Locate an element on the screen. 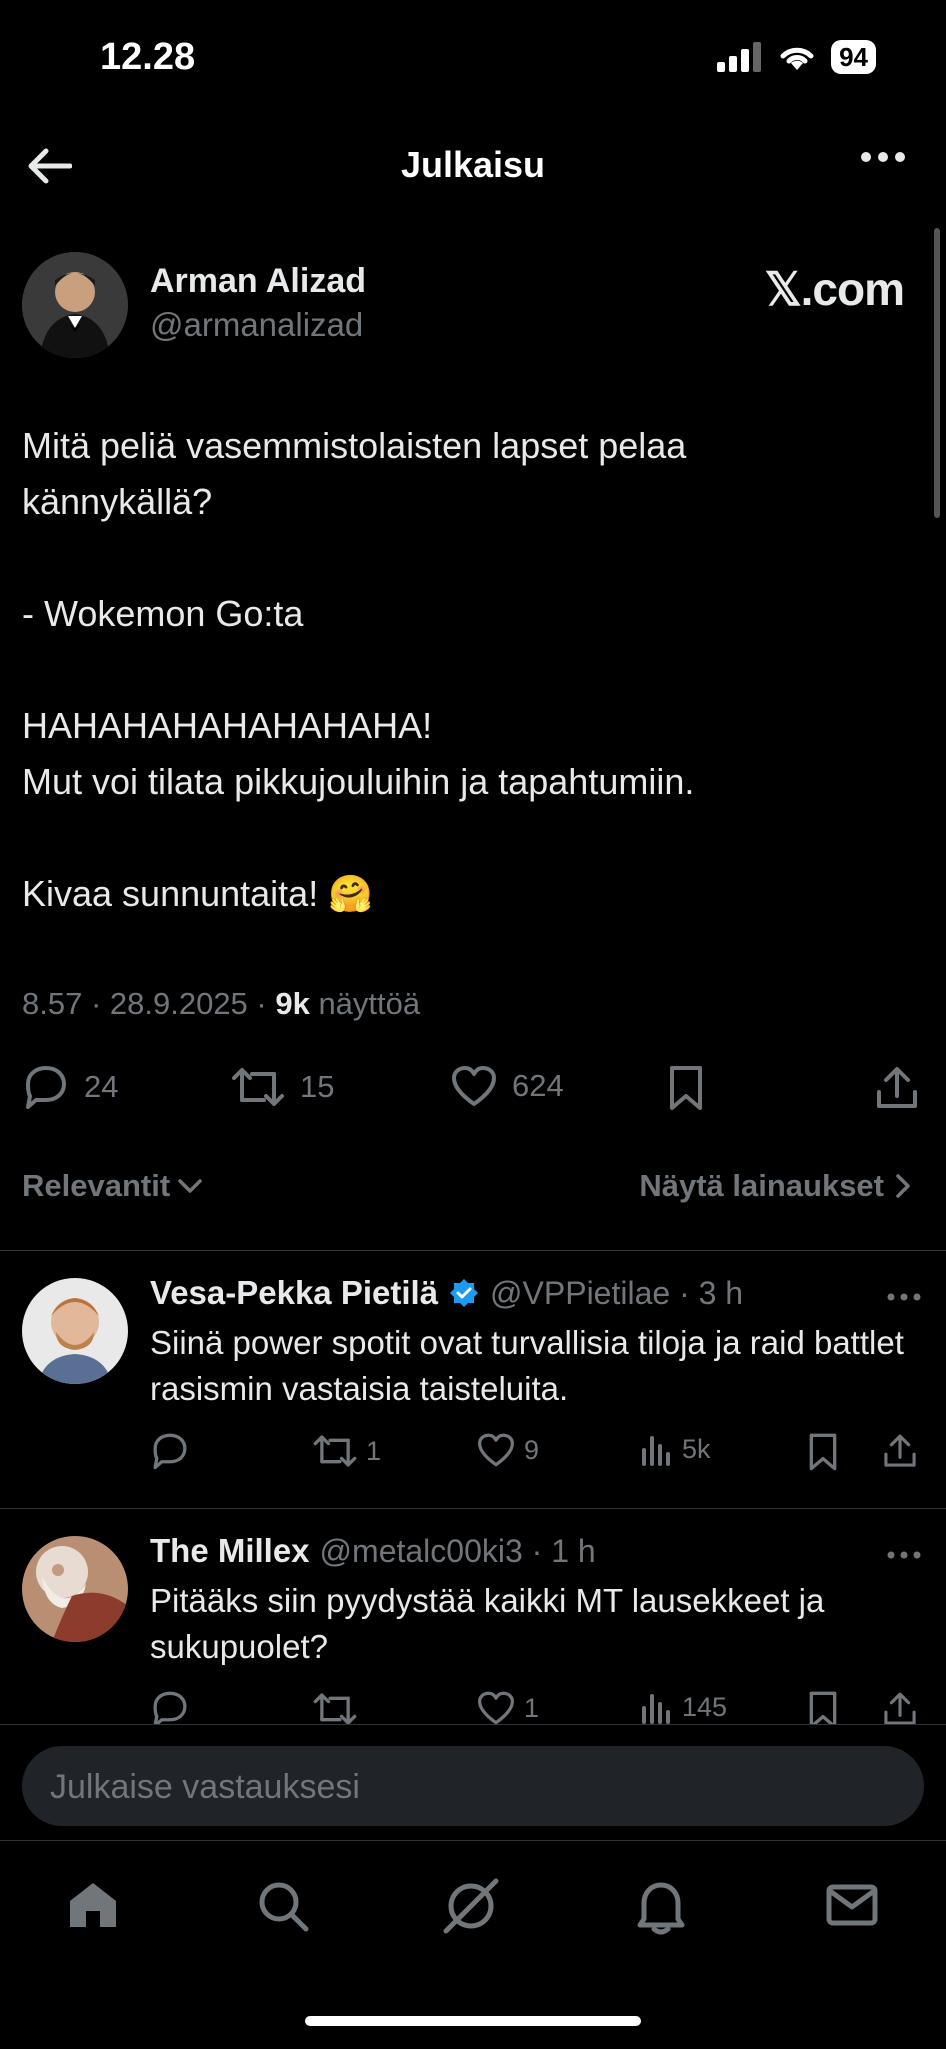  like-count: 624 is located at coordinates (538, 1085).